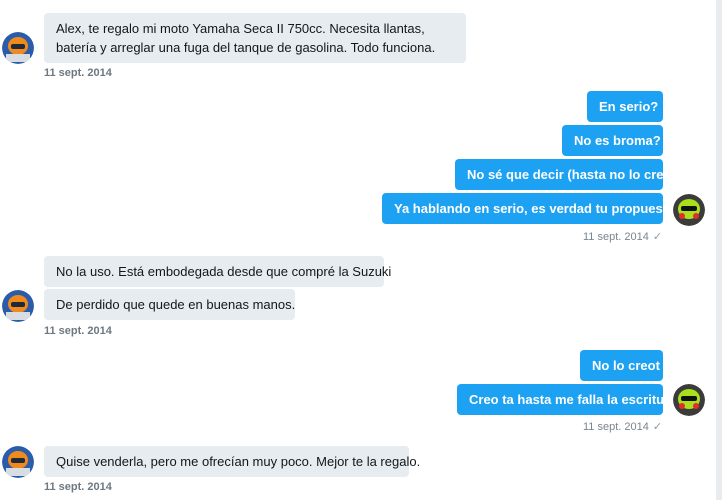 Image resolution: width=722 pixels, height=500 pixels. I want to click on message-bubble: En serio?, so click(625, 106).